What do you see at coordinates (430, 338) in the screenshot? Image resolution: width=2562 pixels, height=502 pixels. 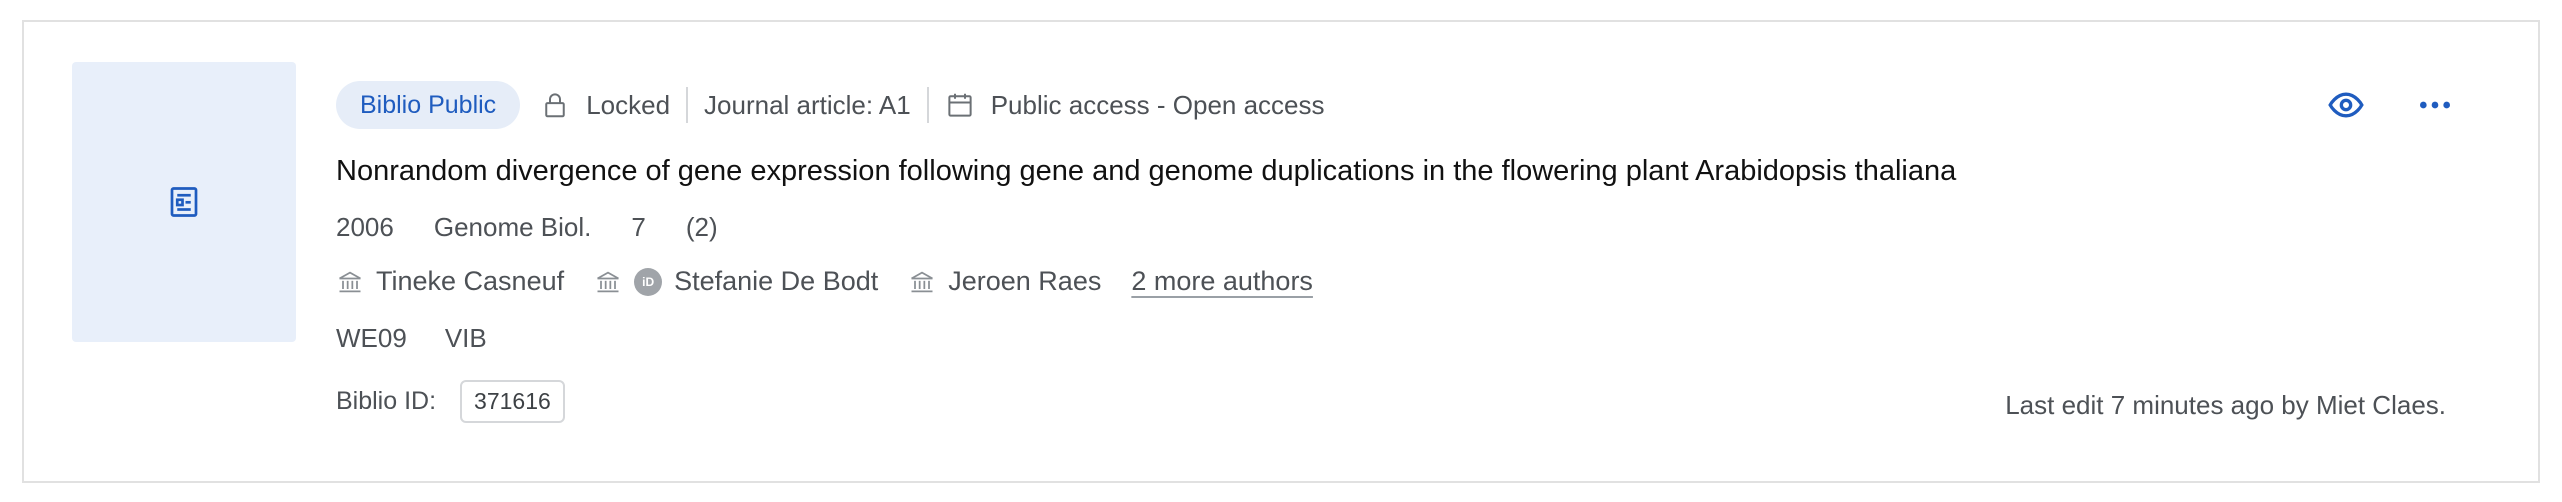 I see `departments: WE09 VIB` at bounding box center [430, 338].